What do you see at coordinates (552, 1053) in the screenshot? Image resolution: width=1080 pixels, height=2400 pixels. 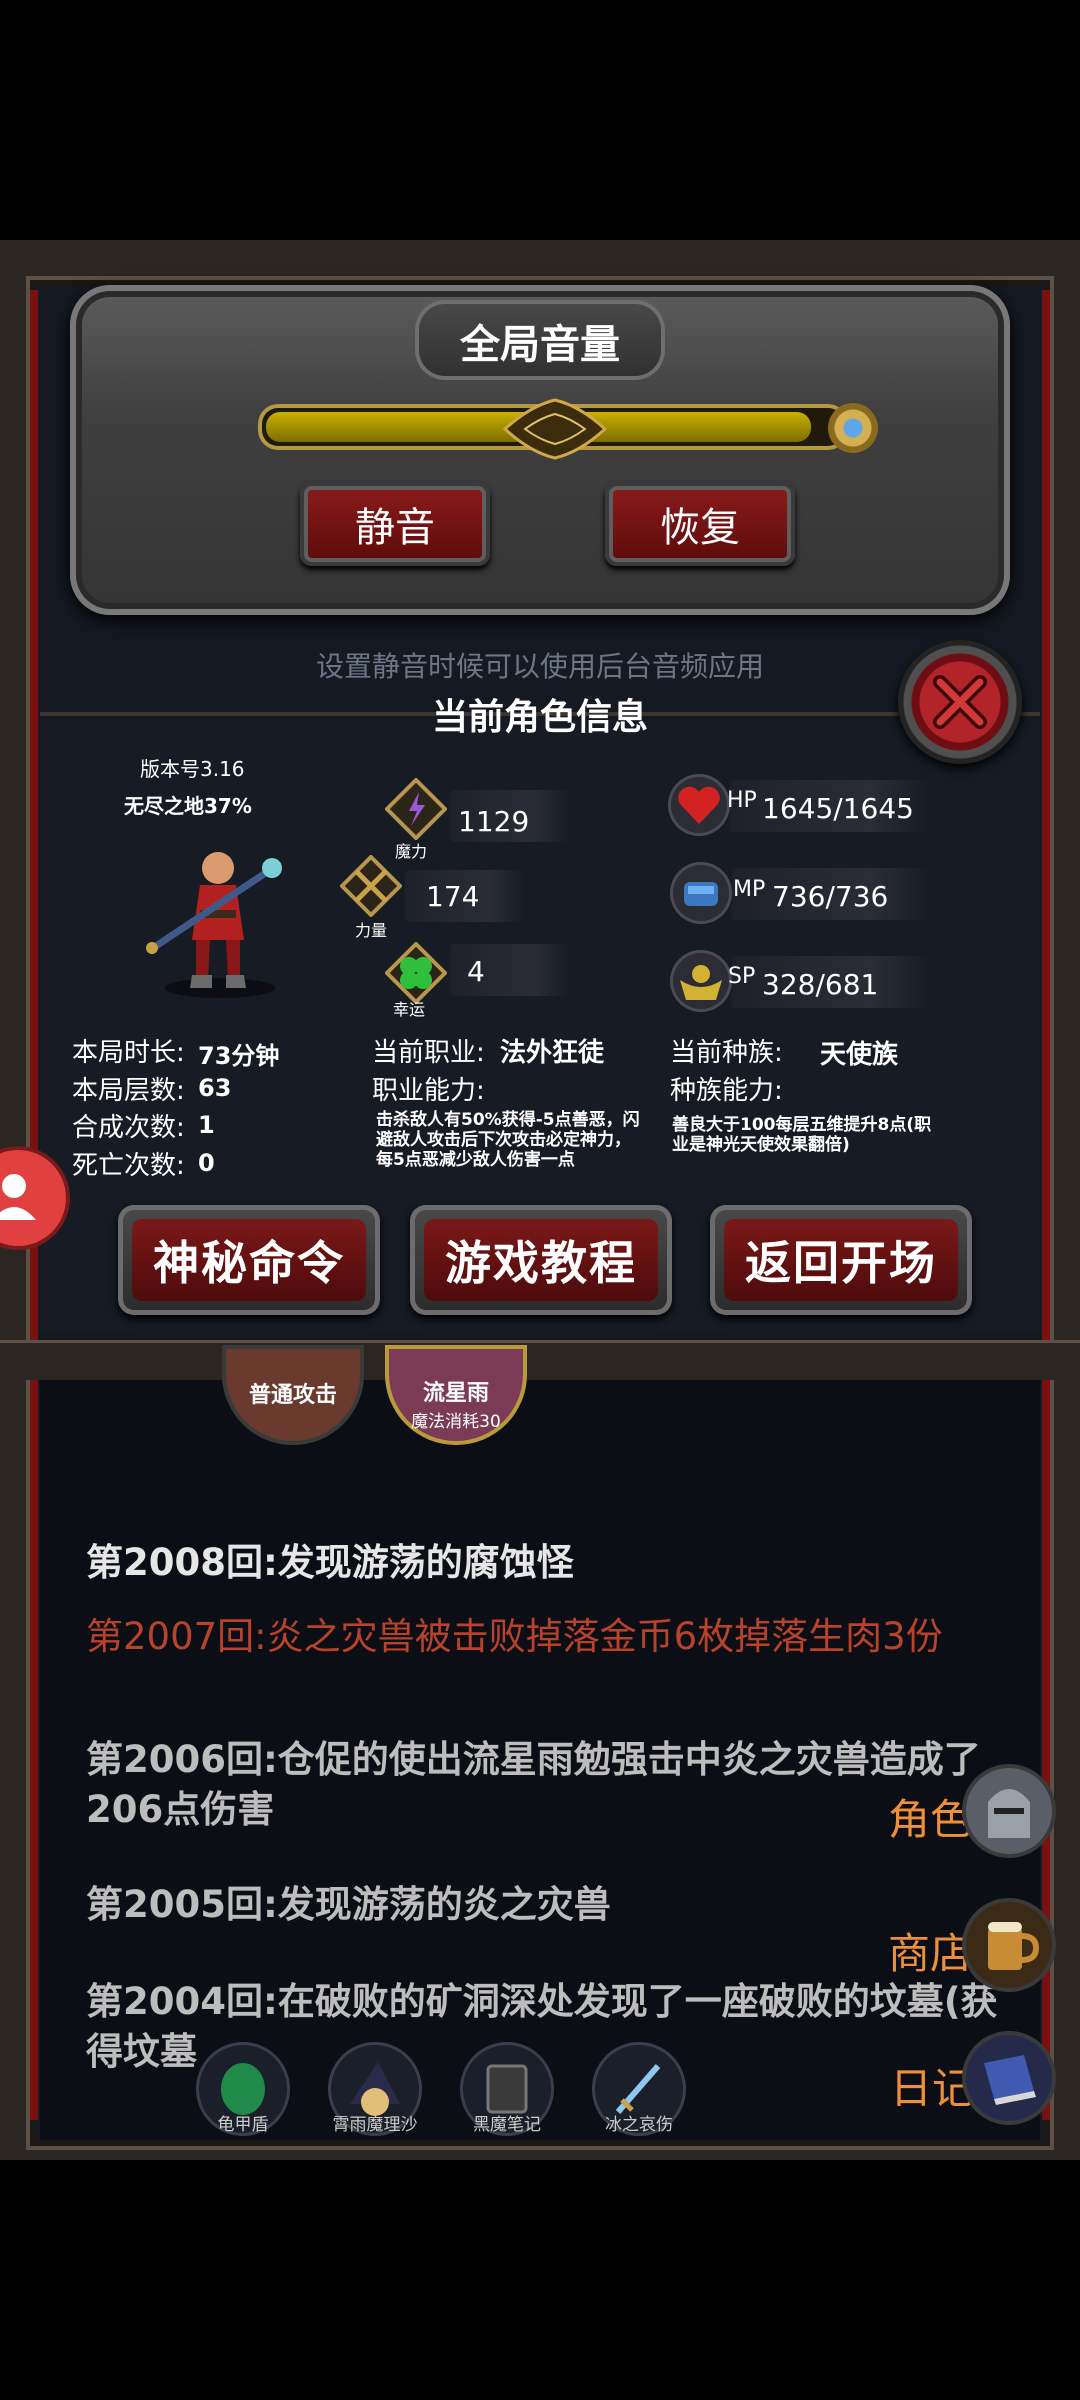 I see `job-value: 法外狂徒` at bounding box center [552, 1053].